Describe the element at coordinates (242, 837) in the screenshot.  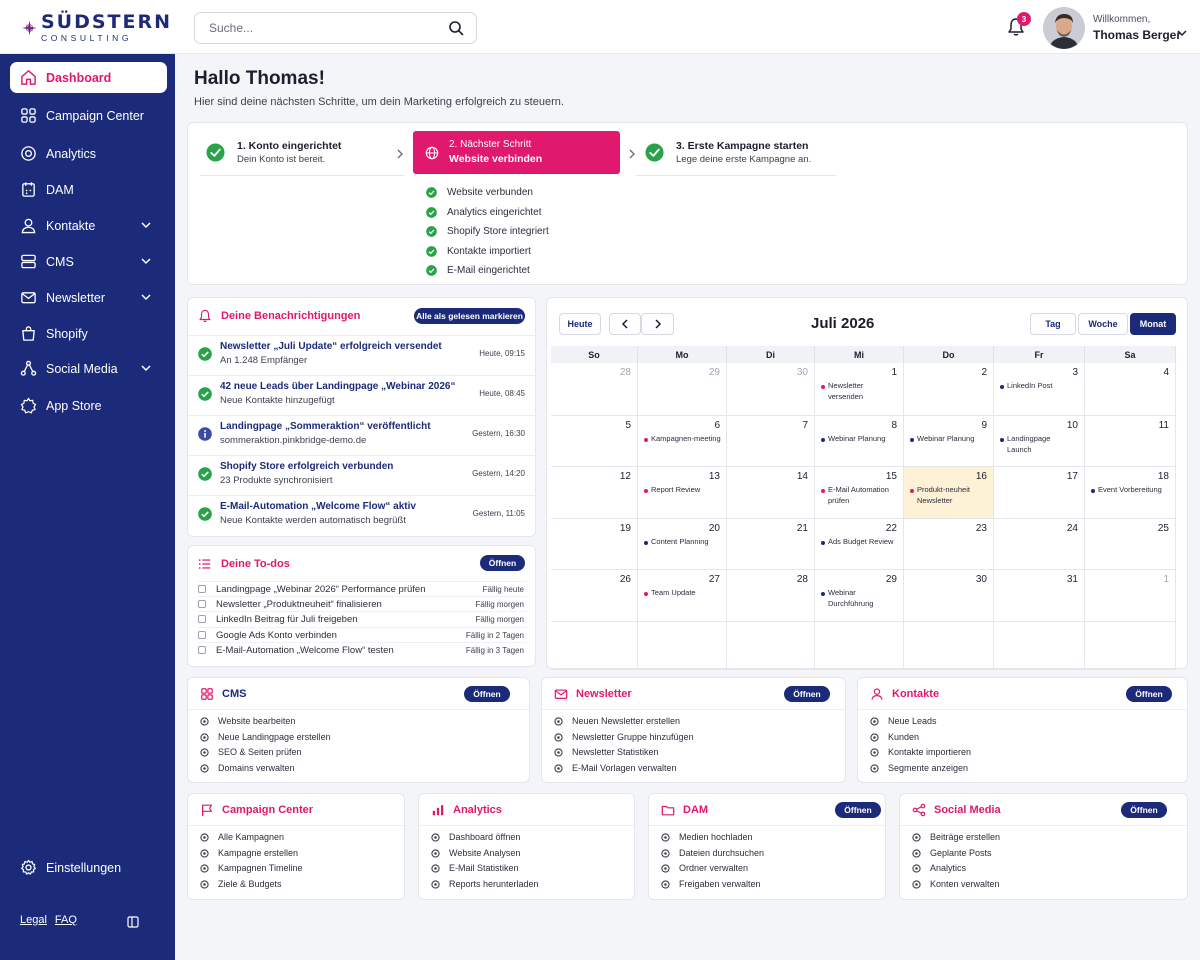
I see `module-link: Alle Kampagnen` at that location.